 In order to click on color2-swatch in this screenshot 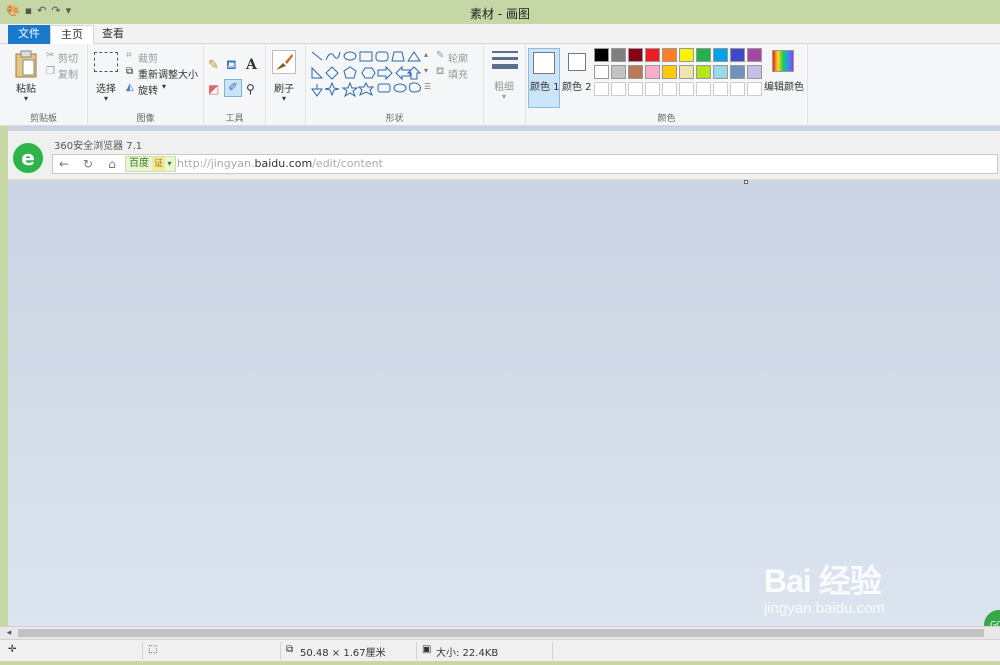, I will do `click(577, 62)`.